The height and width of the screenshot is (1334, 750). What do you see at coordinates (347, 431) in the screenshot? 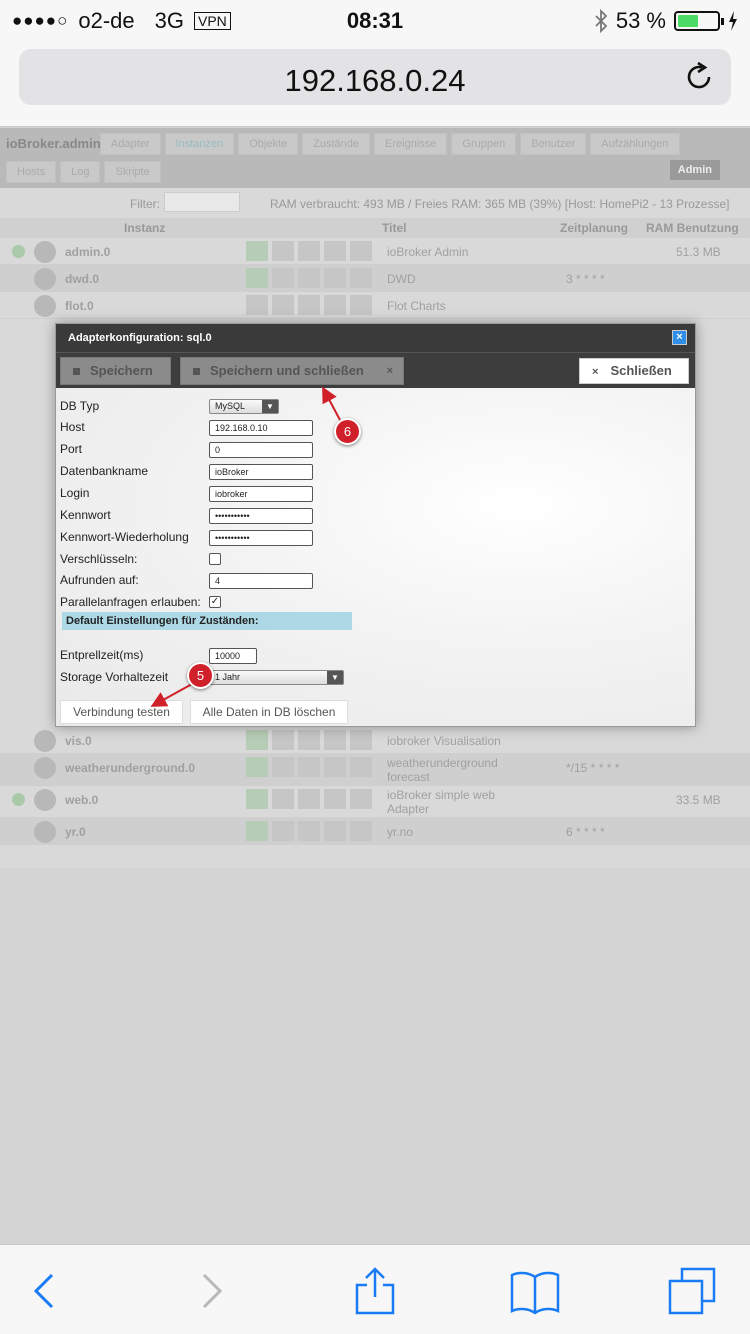
I see `annotation-badge-6: 6` at bounding box center [347, 431].